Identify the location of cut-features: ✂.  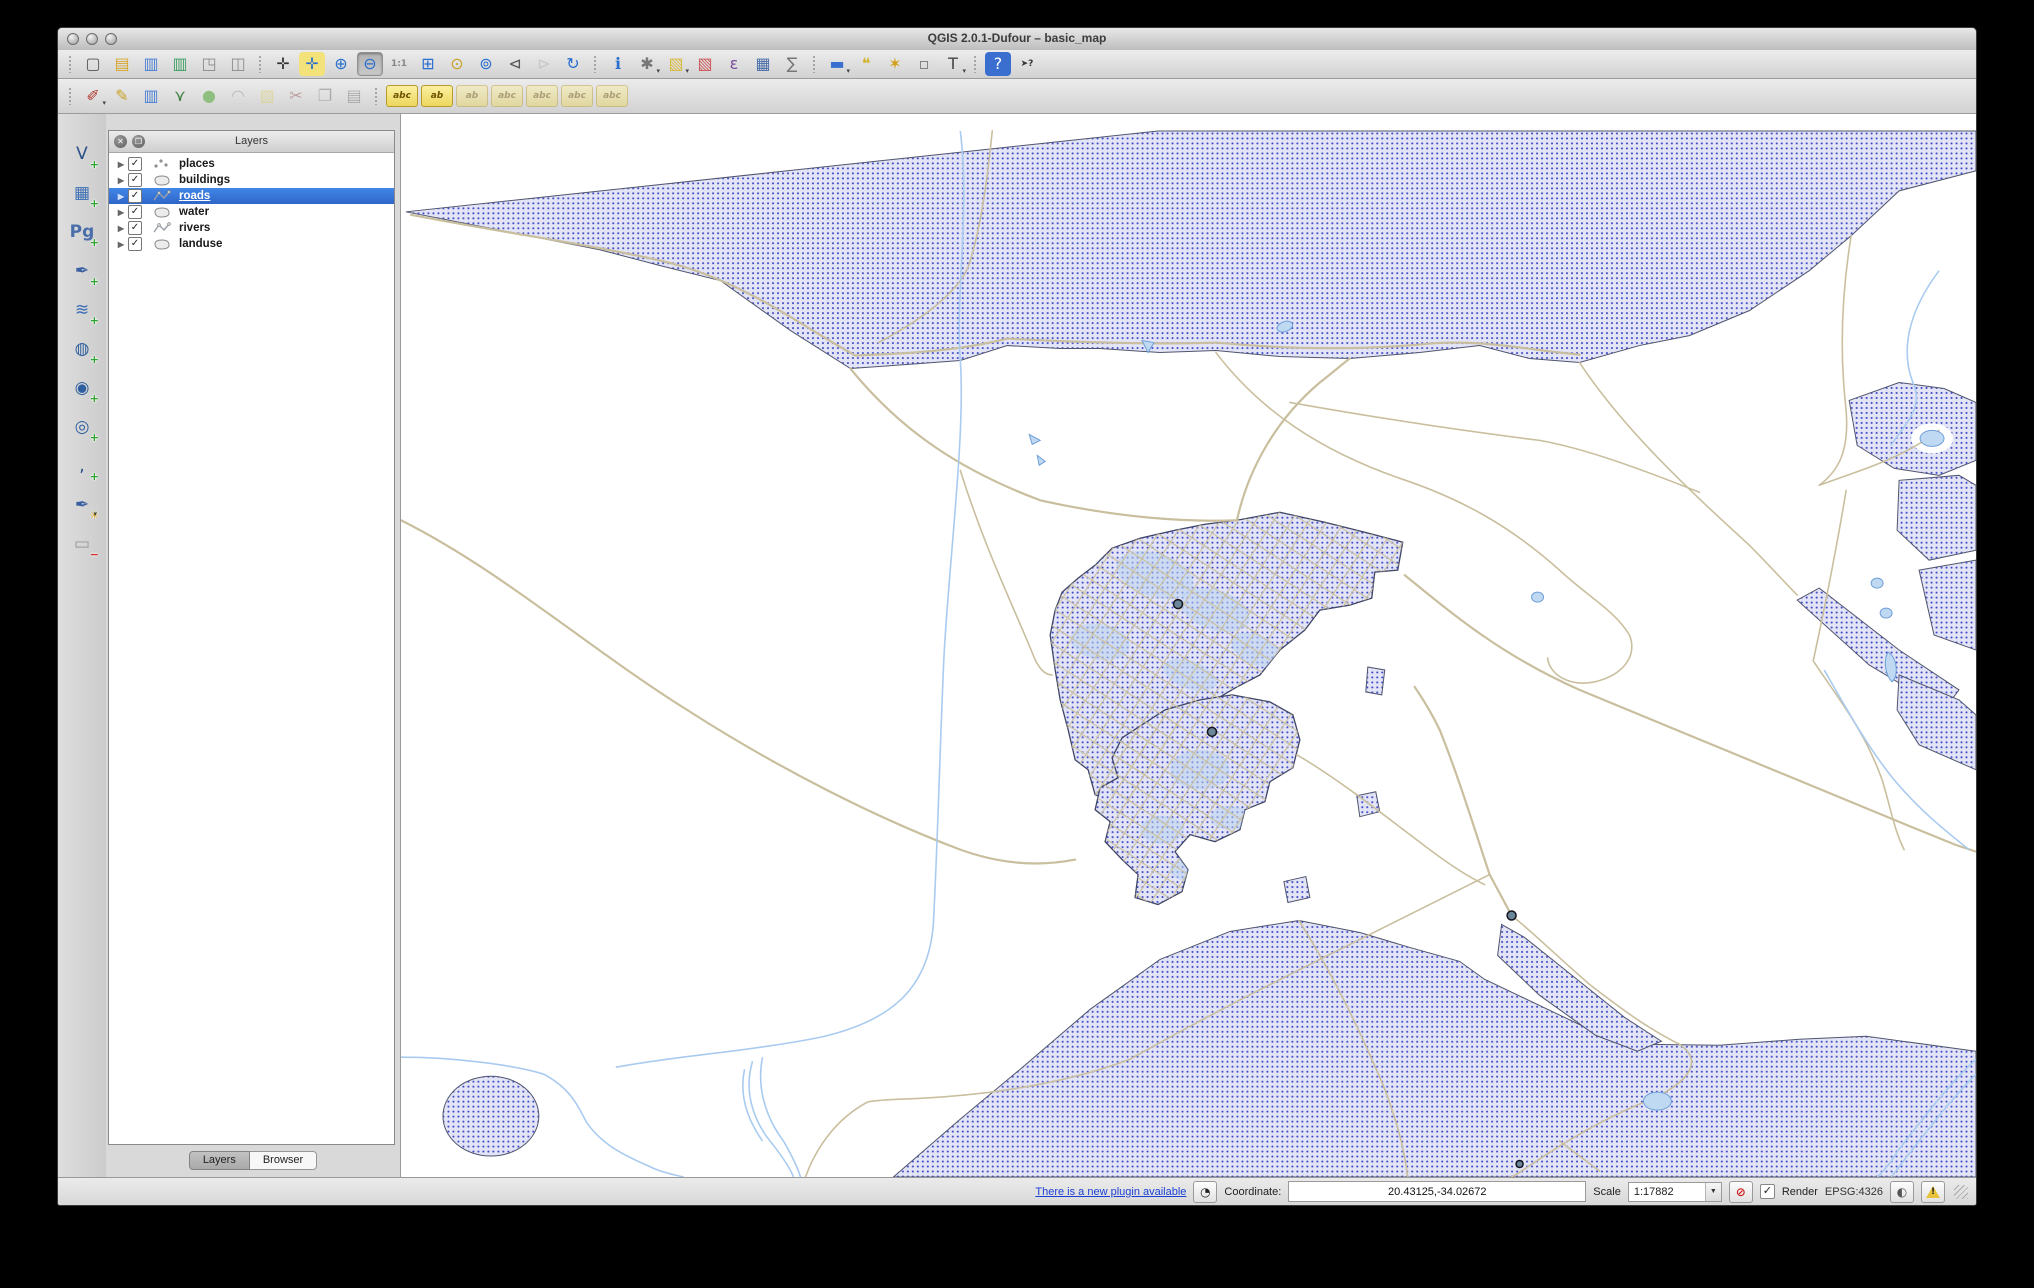
(296, 96).